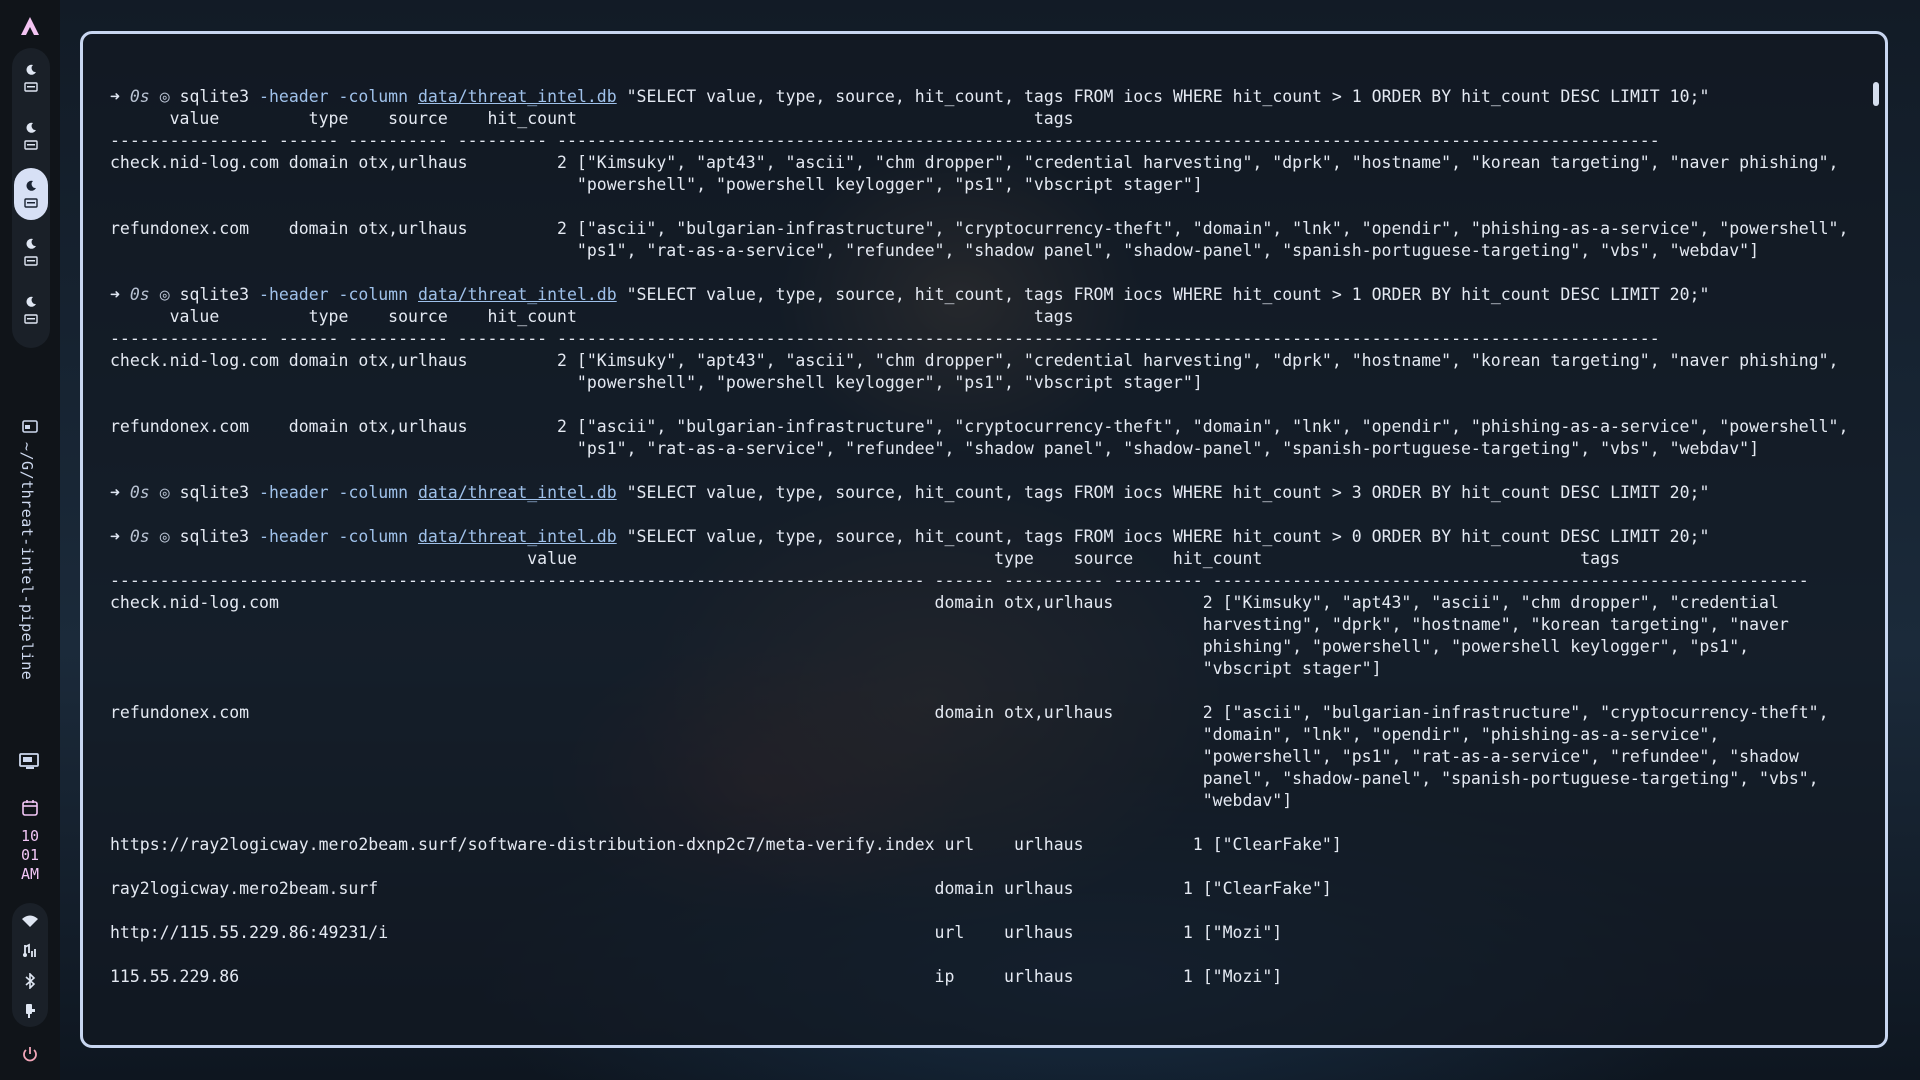 The height and width of the screenshot is (1080, 1920). Describe the element at coordinates (701, 800) in the screenshot. I see `output-line: "webdav"]` at that location.